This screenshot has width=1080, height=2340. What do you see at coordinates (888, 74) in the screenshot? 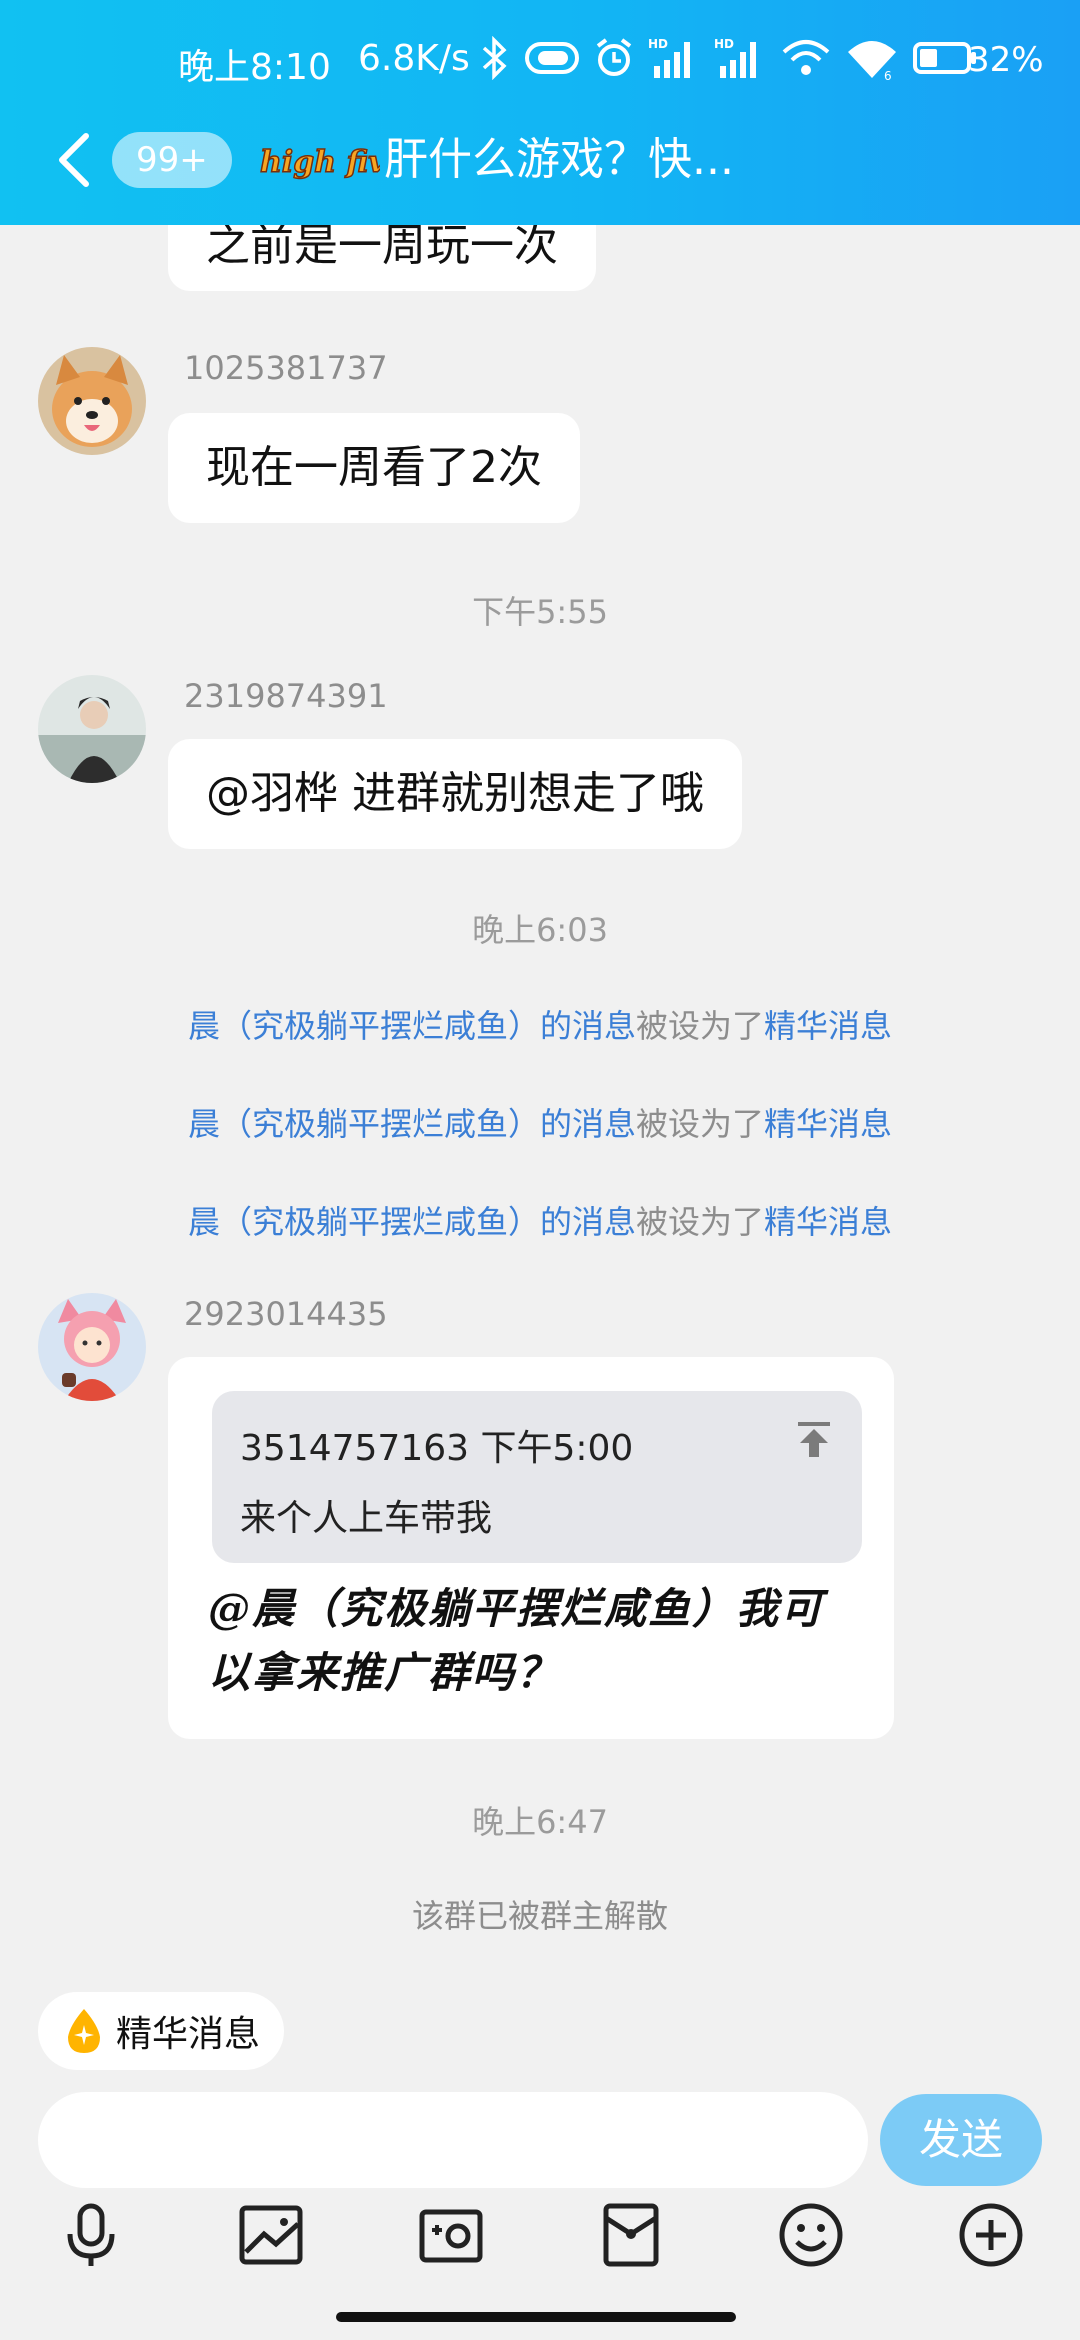
I see `svg-text: 6` at bounding box center [888, 74].